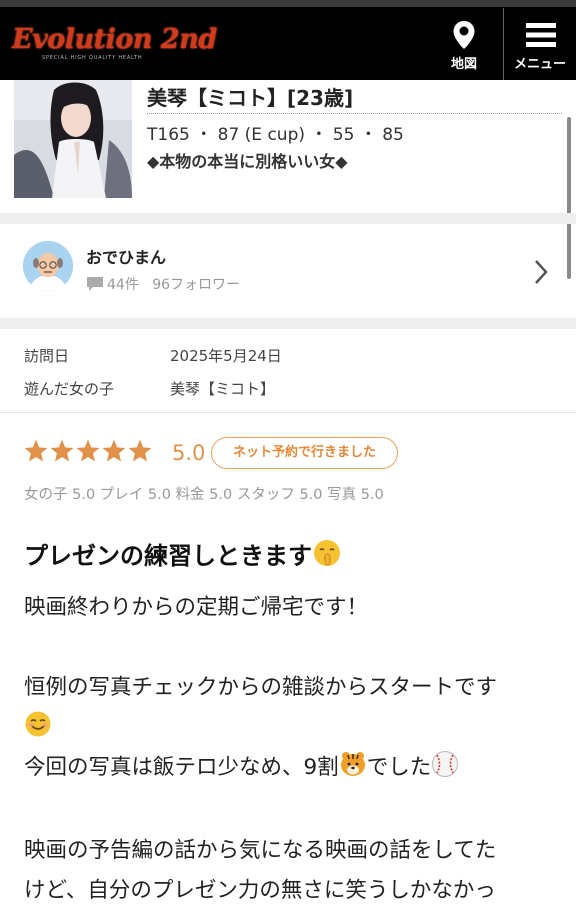 The width and height of the screenshot is (576, 915). What do you see at coordinates (189, 453) in the screenshot?
I see `rating-score: 5.0` at bounding box center [189, 453].